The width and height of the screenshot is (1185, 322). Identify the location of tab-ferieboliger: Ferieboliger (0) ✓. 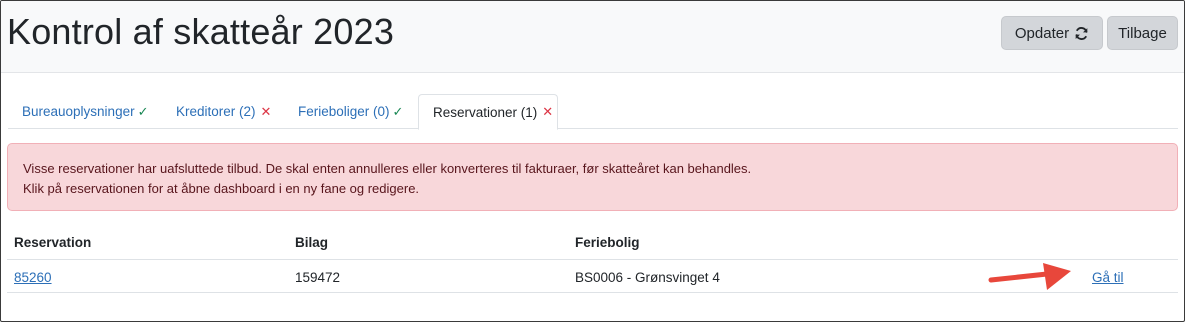
(350, 111).